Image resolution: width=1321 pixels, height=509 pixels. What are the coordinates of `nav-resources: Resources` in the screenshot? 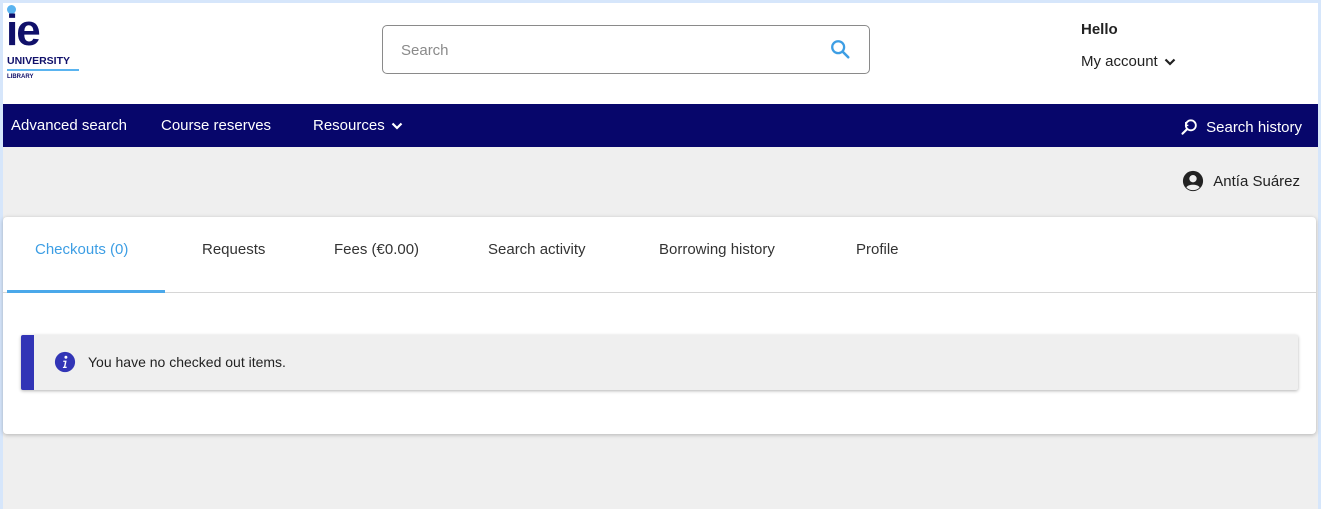 It's located at (358, 125).